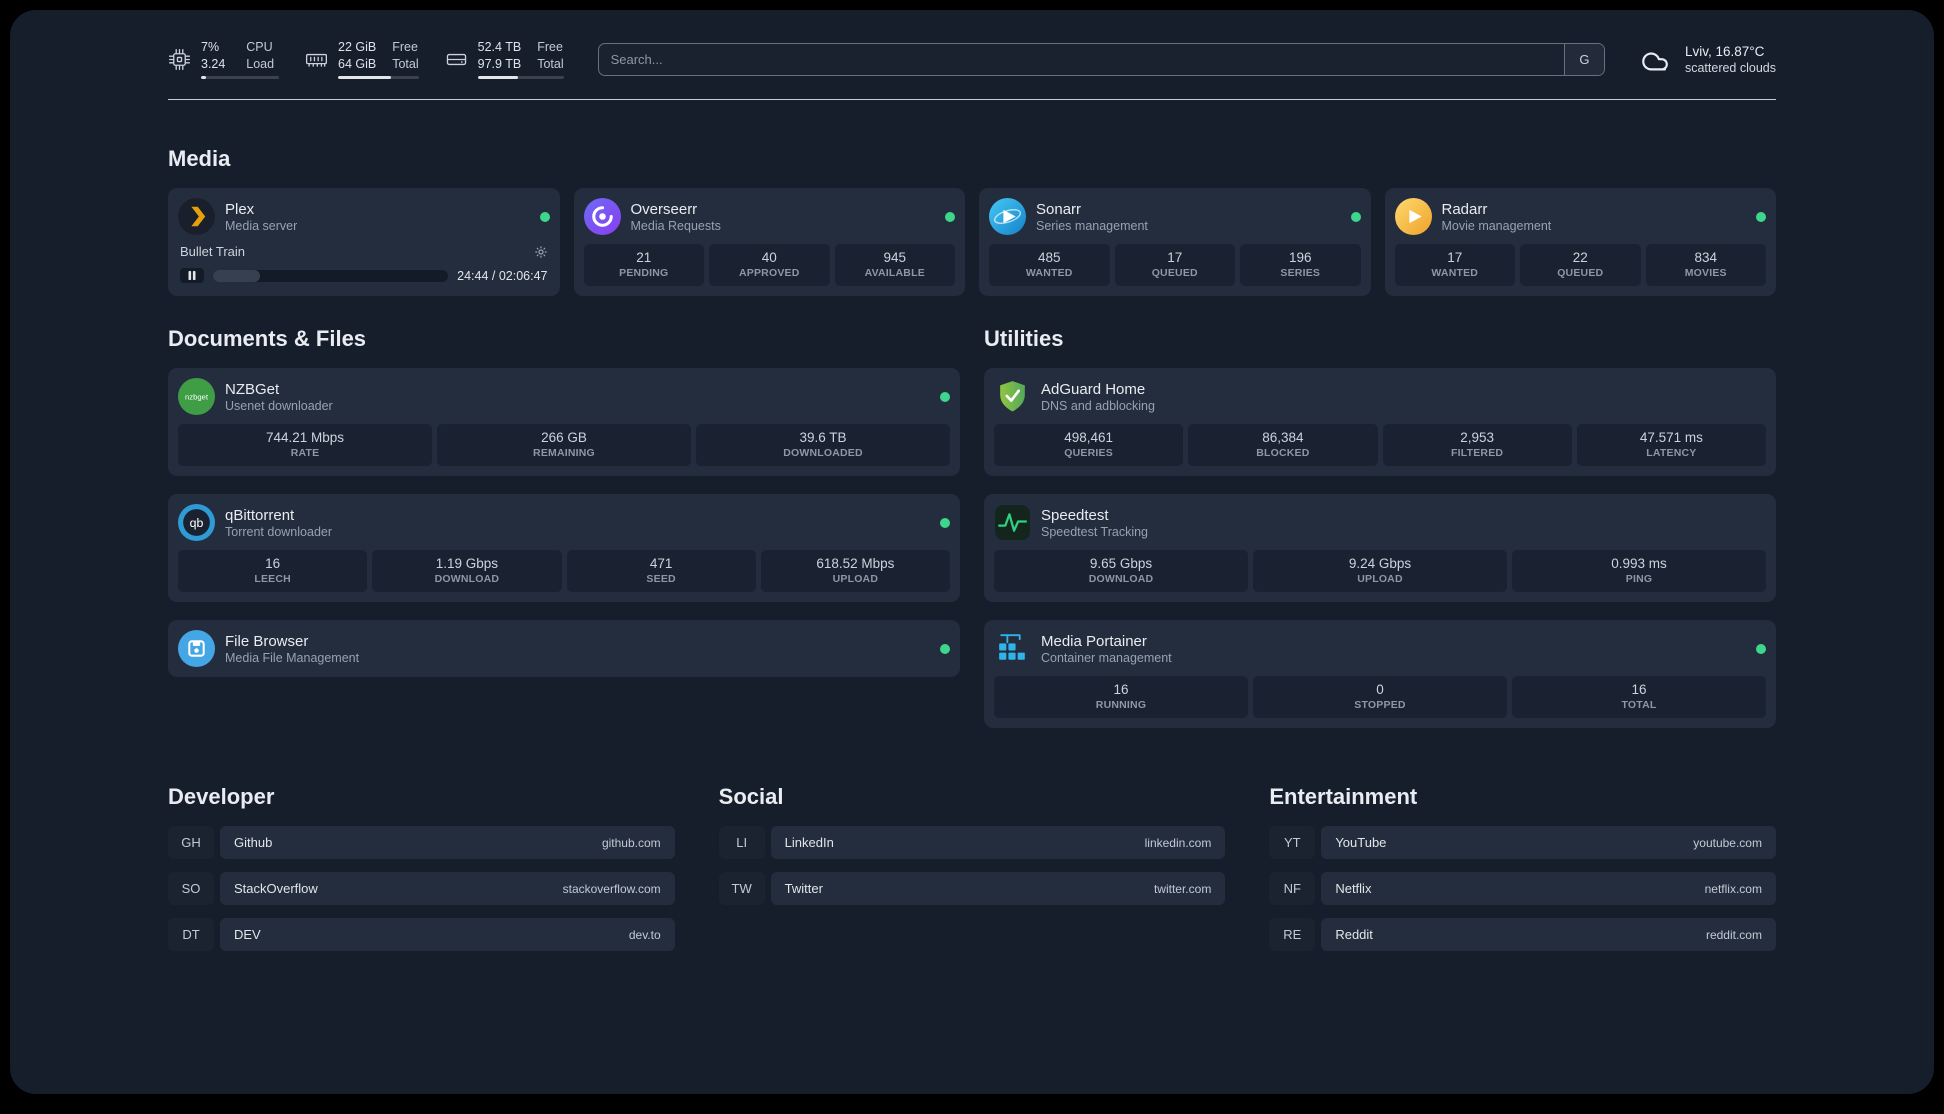 Image resolution: width=1944 pixels, height=1114 pixels. I want to click on bookmark-url: stackoverflow.com, so click(612, 889).